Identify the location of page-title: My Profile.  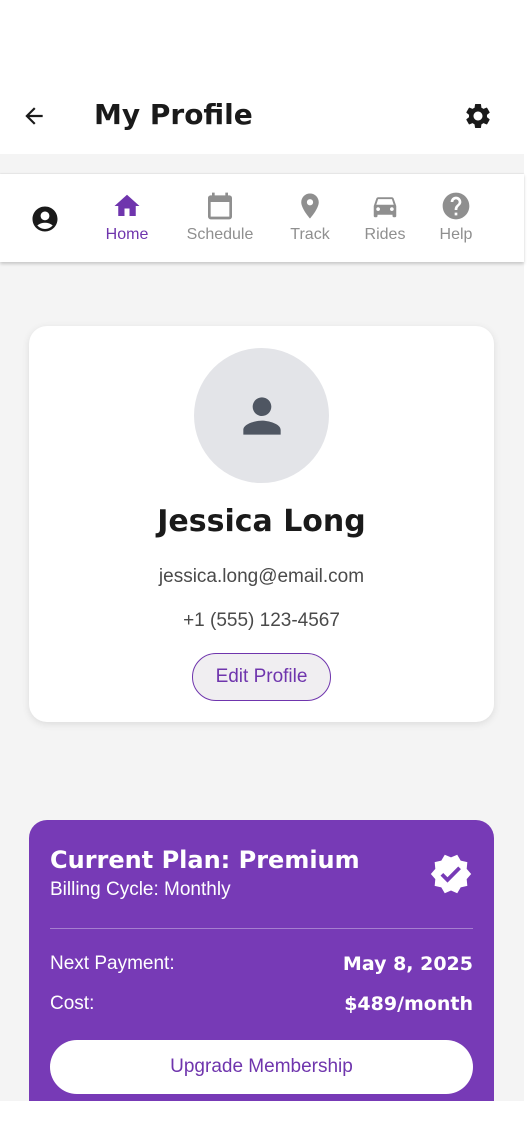
(173, 114).